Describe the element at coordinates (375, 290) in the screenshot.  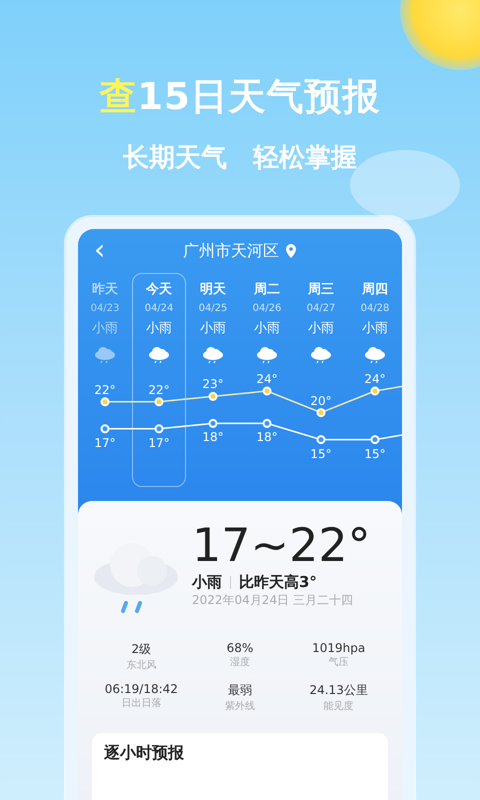
I see `day-name: 周四` at that location.